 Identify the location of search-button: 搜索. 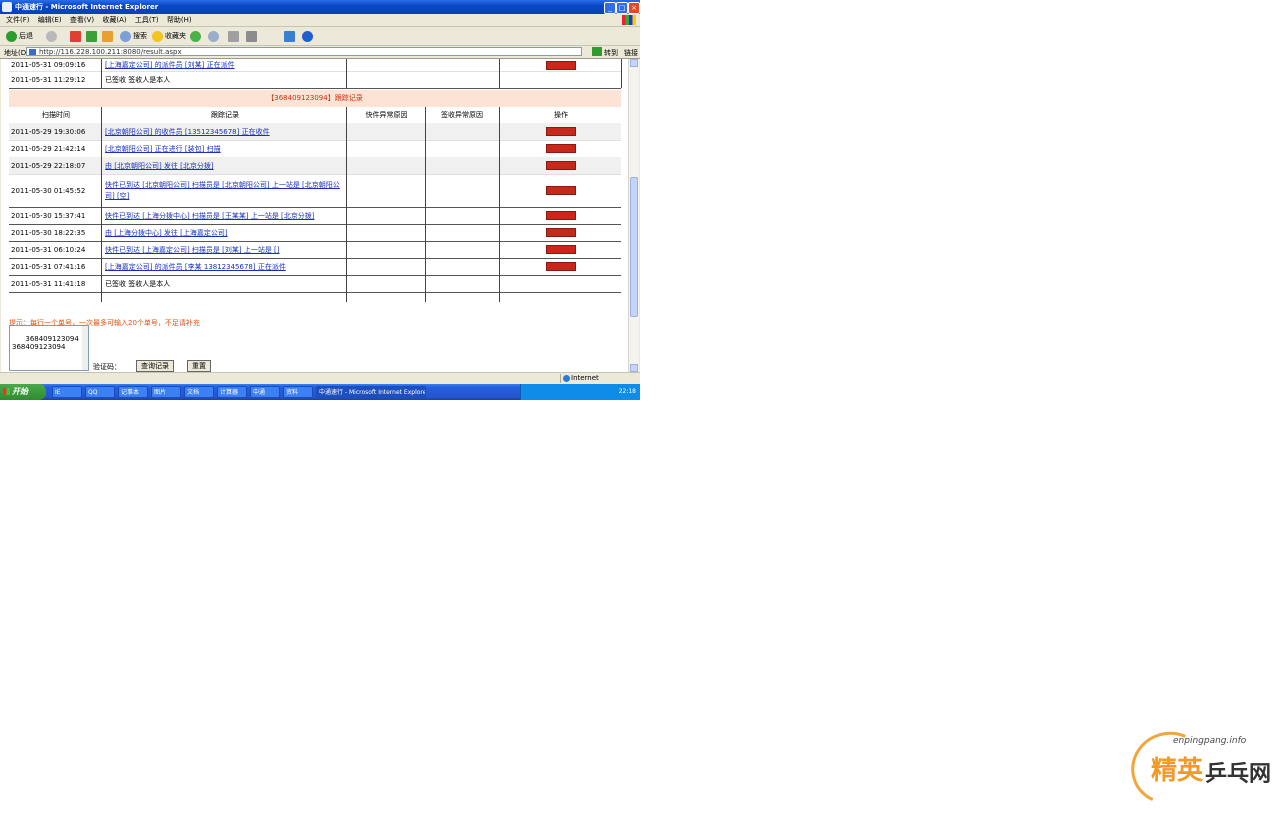
(133, 36).